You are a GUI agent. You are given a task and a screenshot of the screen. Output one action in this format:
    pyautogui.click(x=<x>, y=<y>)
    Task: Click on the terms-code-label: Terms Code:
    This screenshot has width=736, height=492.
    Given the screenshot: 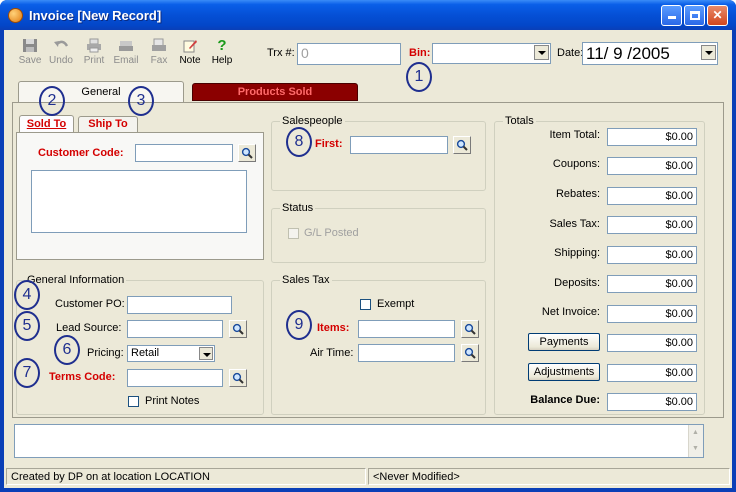 What is the action you would take?
    pyautogui.click(x=82, y=377)
    